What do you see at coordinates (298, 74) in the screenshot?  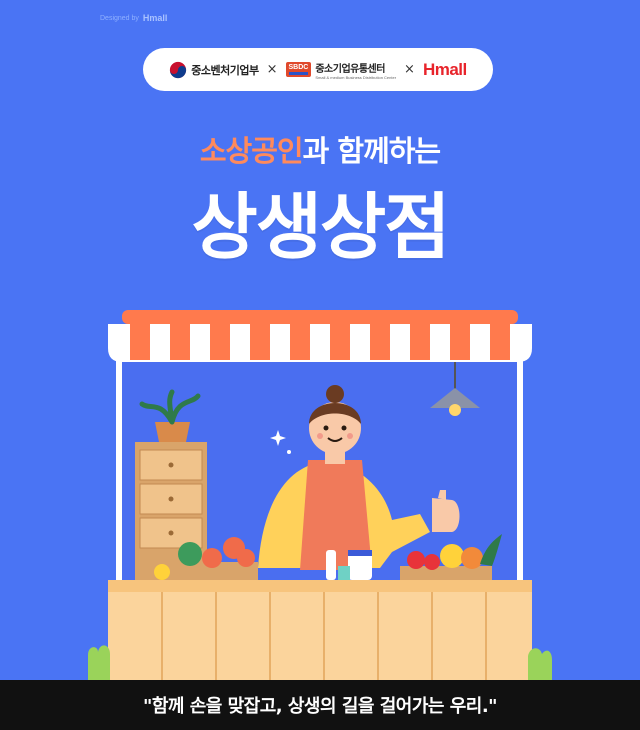 I see `sbdc-mark-bar` at bounding box center [298, 74].